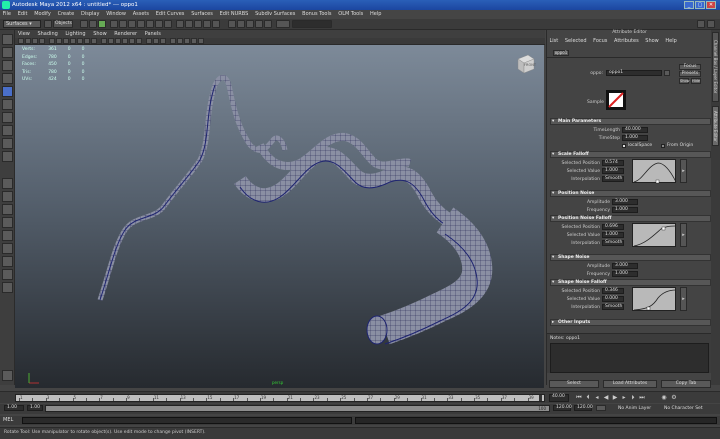 The image size is (720, 439). What do you see at coordinates (559, 398) in the screenshot?
I see `current-frame-field: 40.00` at bounding box center [559, 398].